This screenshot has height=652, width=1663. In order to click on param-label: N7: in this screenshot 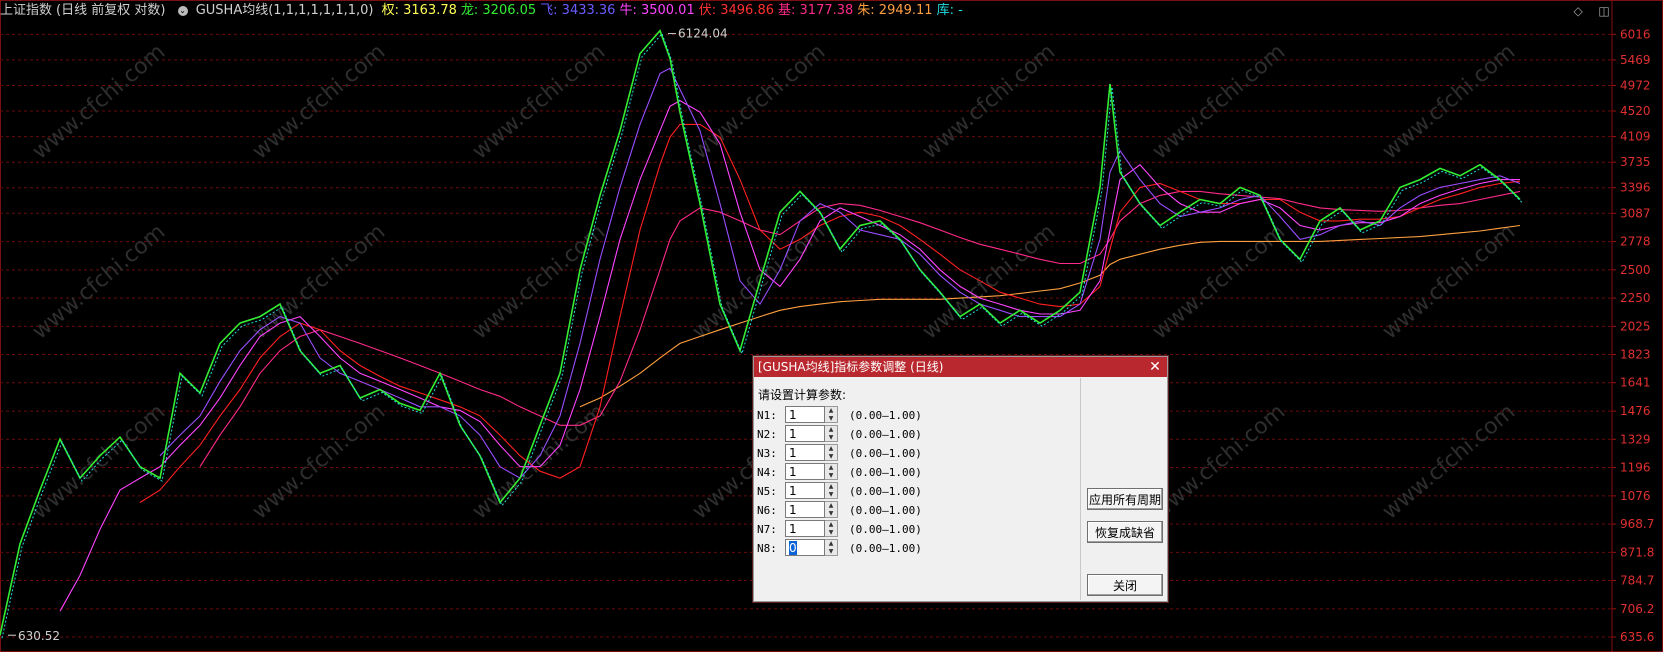, I will do `click(767, 529)`.